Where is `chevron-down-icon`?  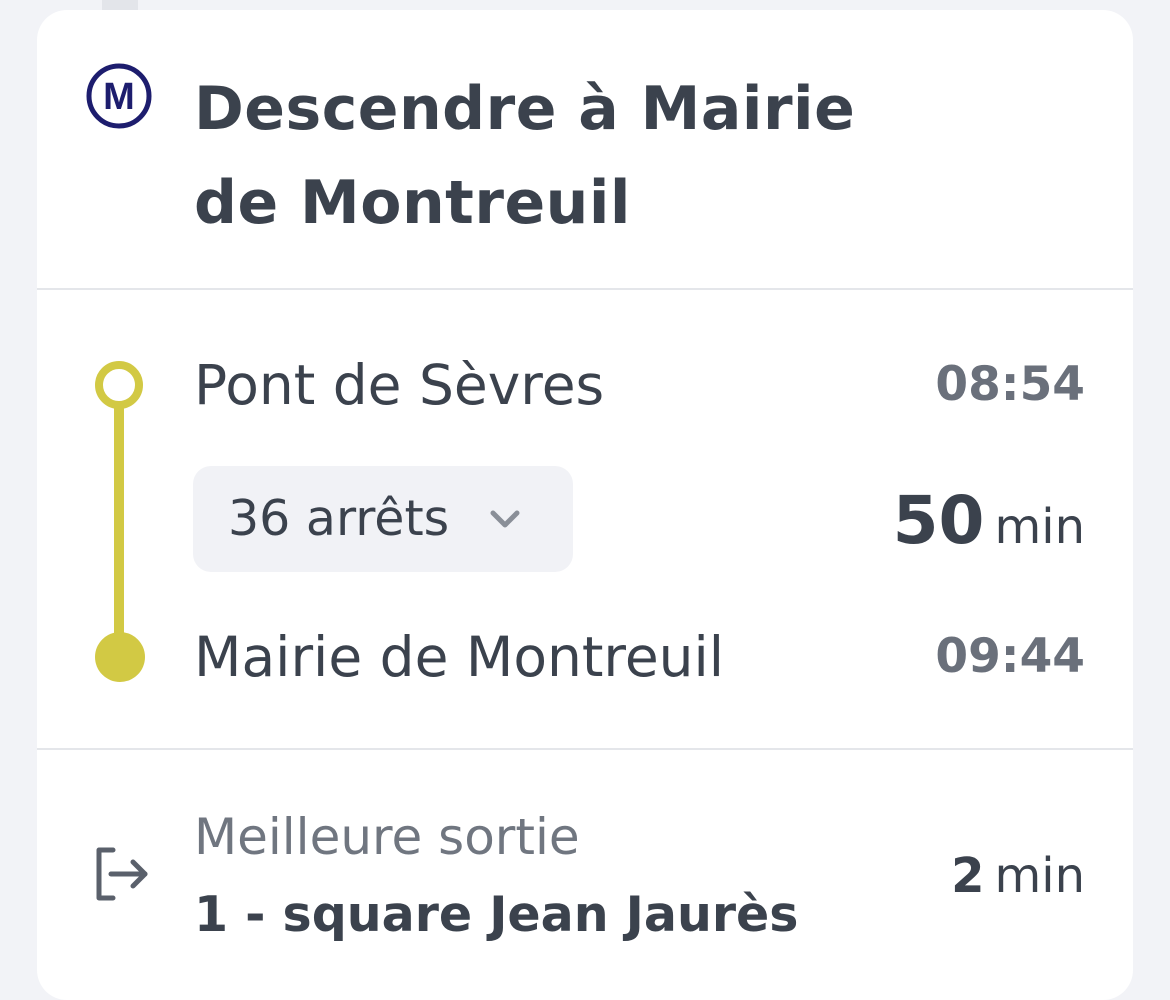
chevron-down-icon is located at coordinates (505, 519).